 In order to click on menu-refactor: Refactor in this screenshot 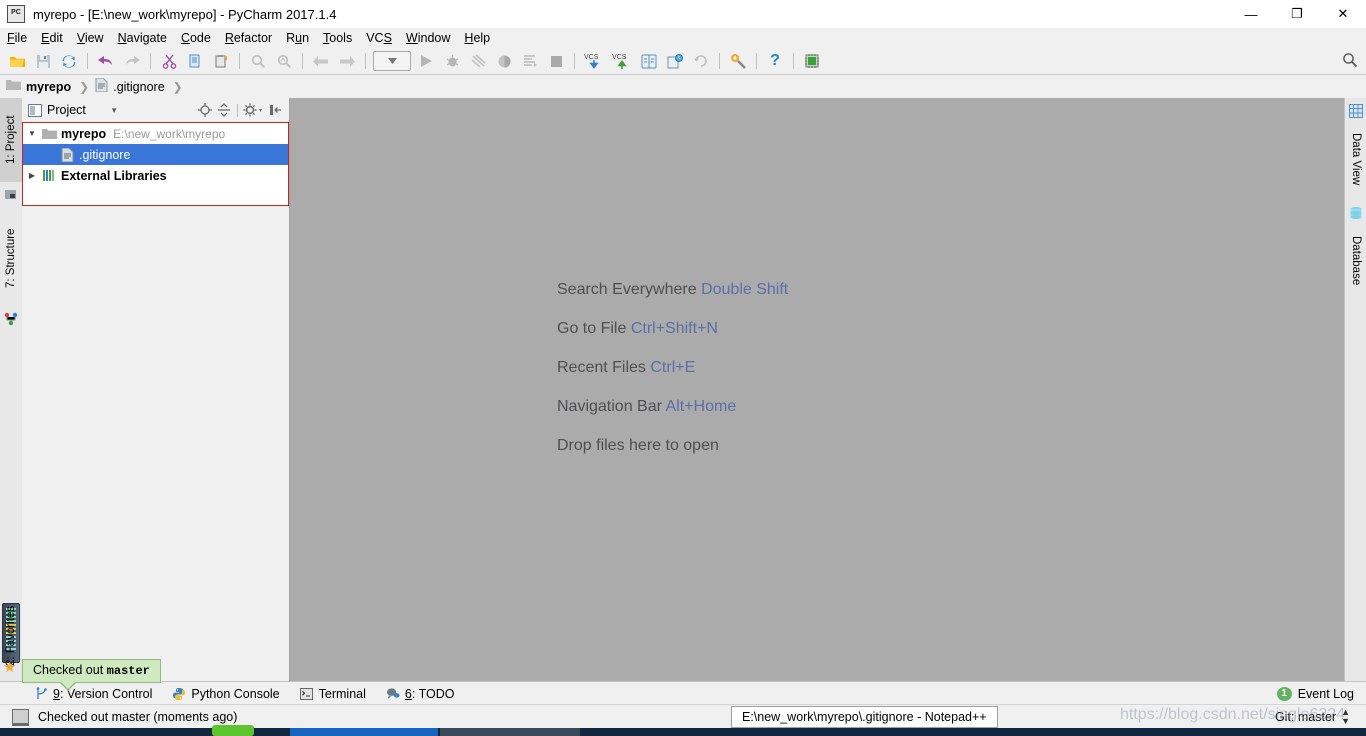, I will do `click(248, 38)`.